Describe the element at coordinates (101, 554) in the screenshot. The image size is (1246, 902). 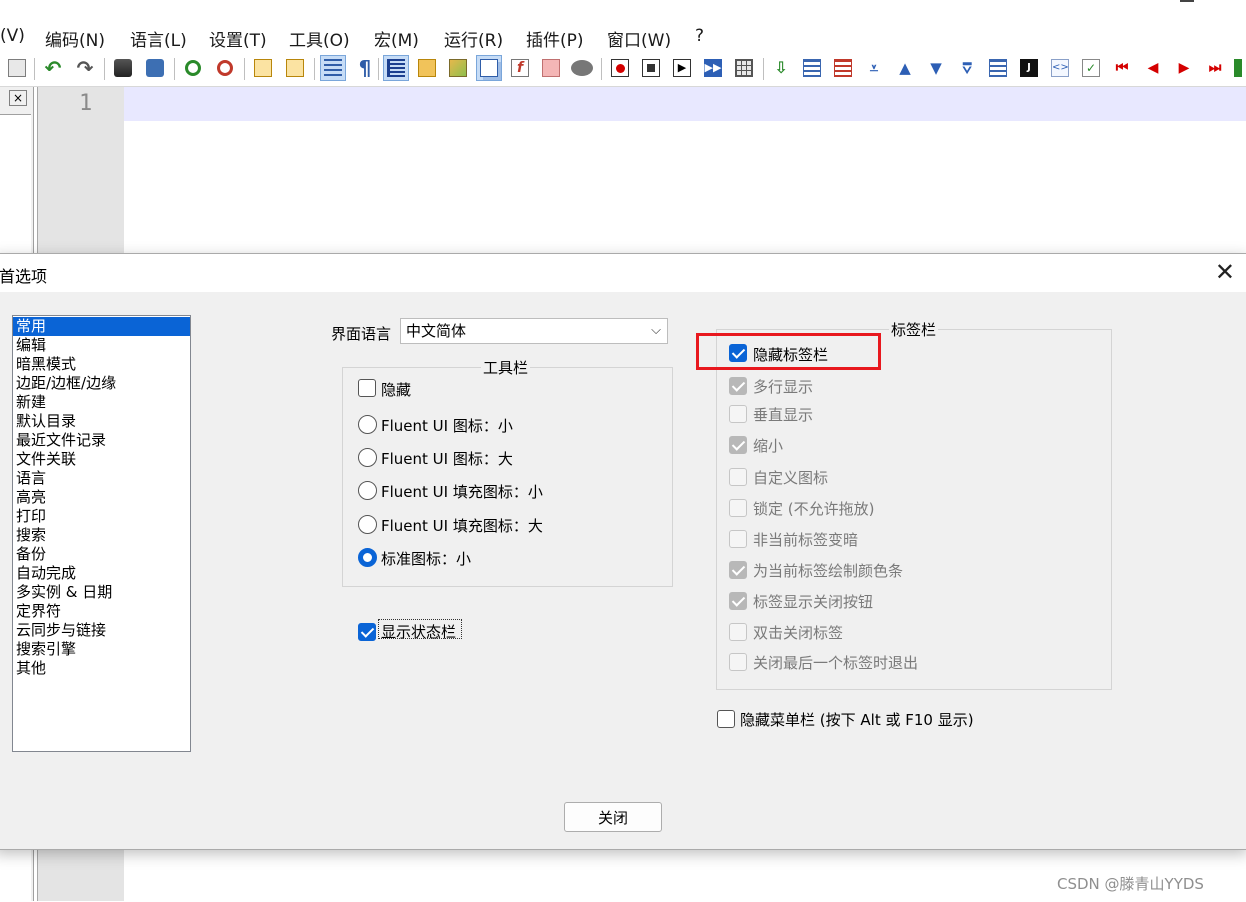
I see `category-item: 备份` at that location.